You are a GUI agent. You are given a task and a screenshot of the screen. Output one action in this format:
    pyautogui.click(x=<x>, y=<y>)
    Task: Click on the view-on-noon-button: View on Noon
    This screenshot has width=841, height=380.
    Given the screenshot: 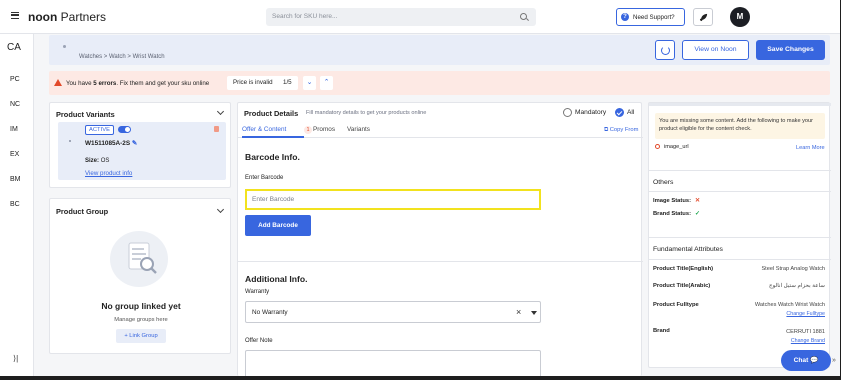 What is the action you would take?
    pyautogui.click(x=715, y=50)
    